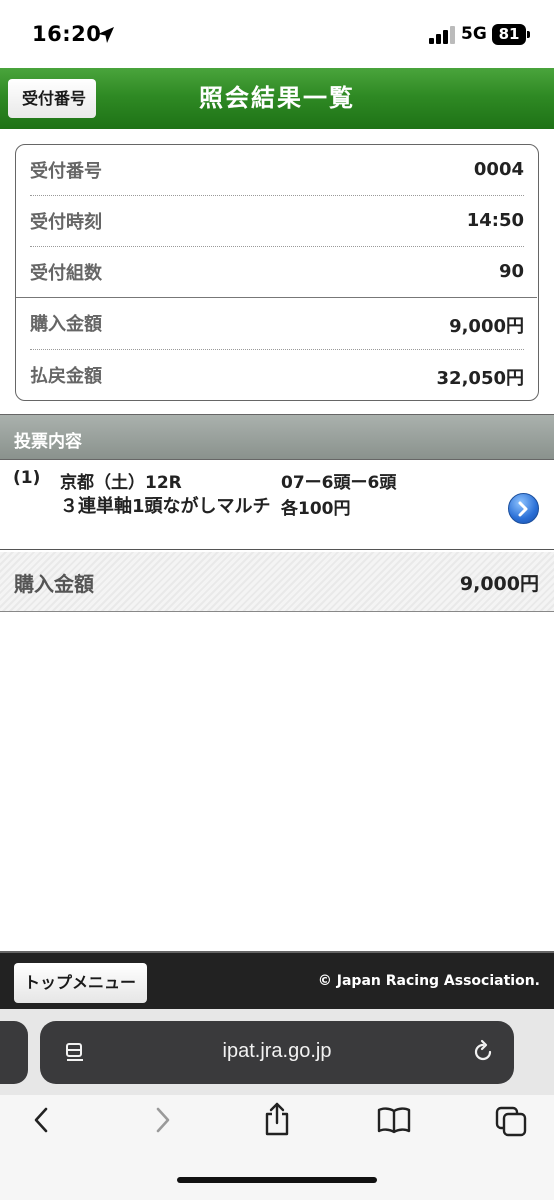  What do you see at coordinates (66, 324) in the screenshot?
I see `receipt-label: 購入金額` at bounding box center [66, 324].